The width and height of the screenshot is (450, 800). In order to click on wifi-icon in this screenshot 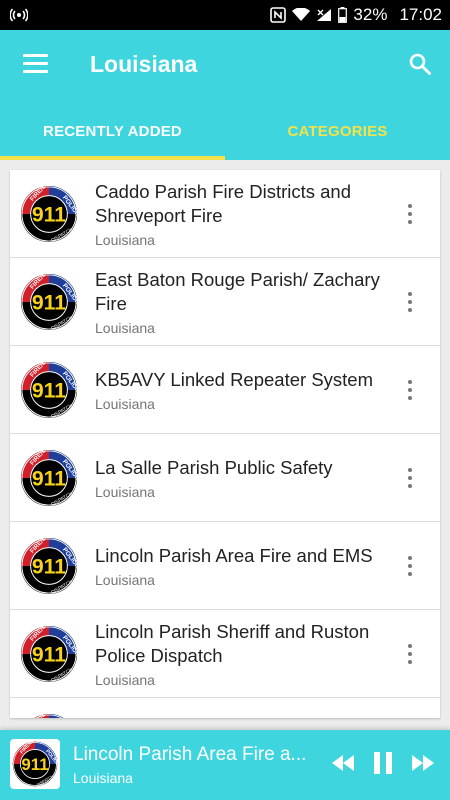, I will do `click(301, 15)`.